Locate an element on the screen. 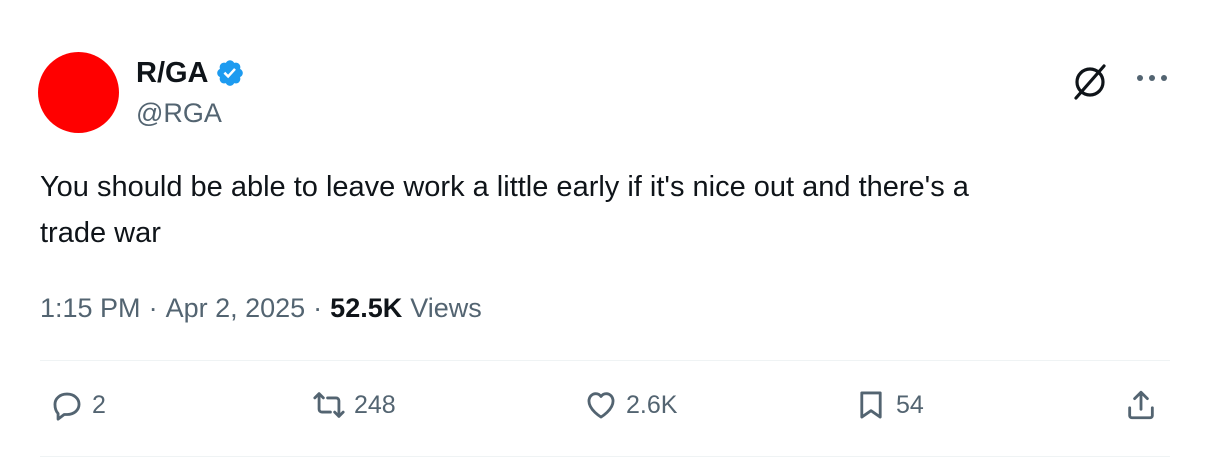 This screenshot has width=1210, height=464. reply-button: 2 is located at coordinates (78, 405).